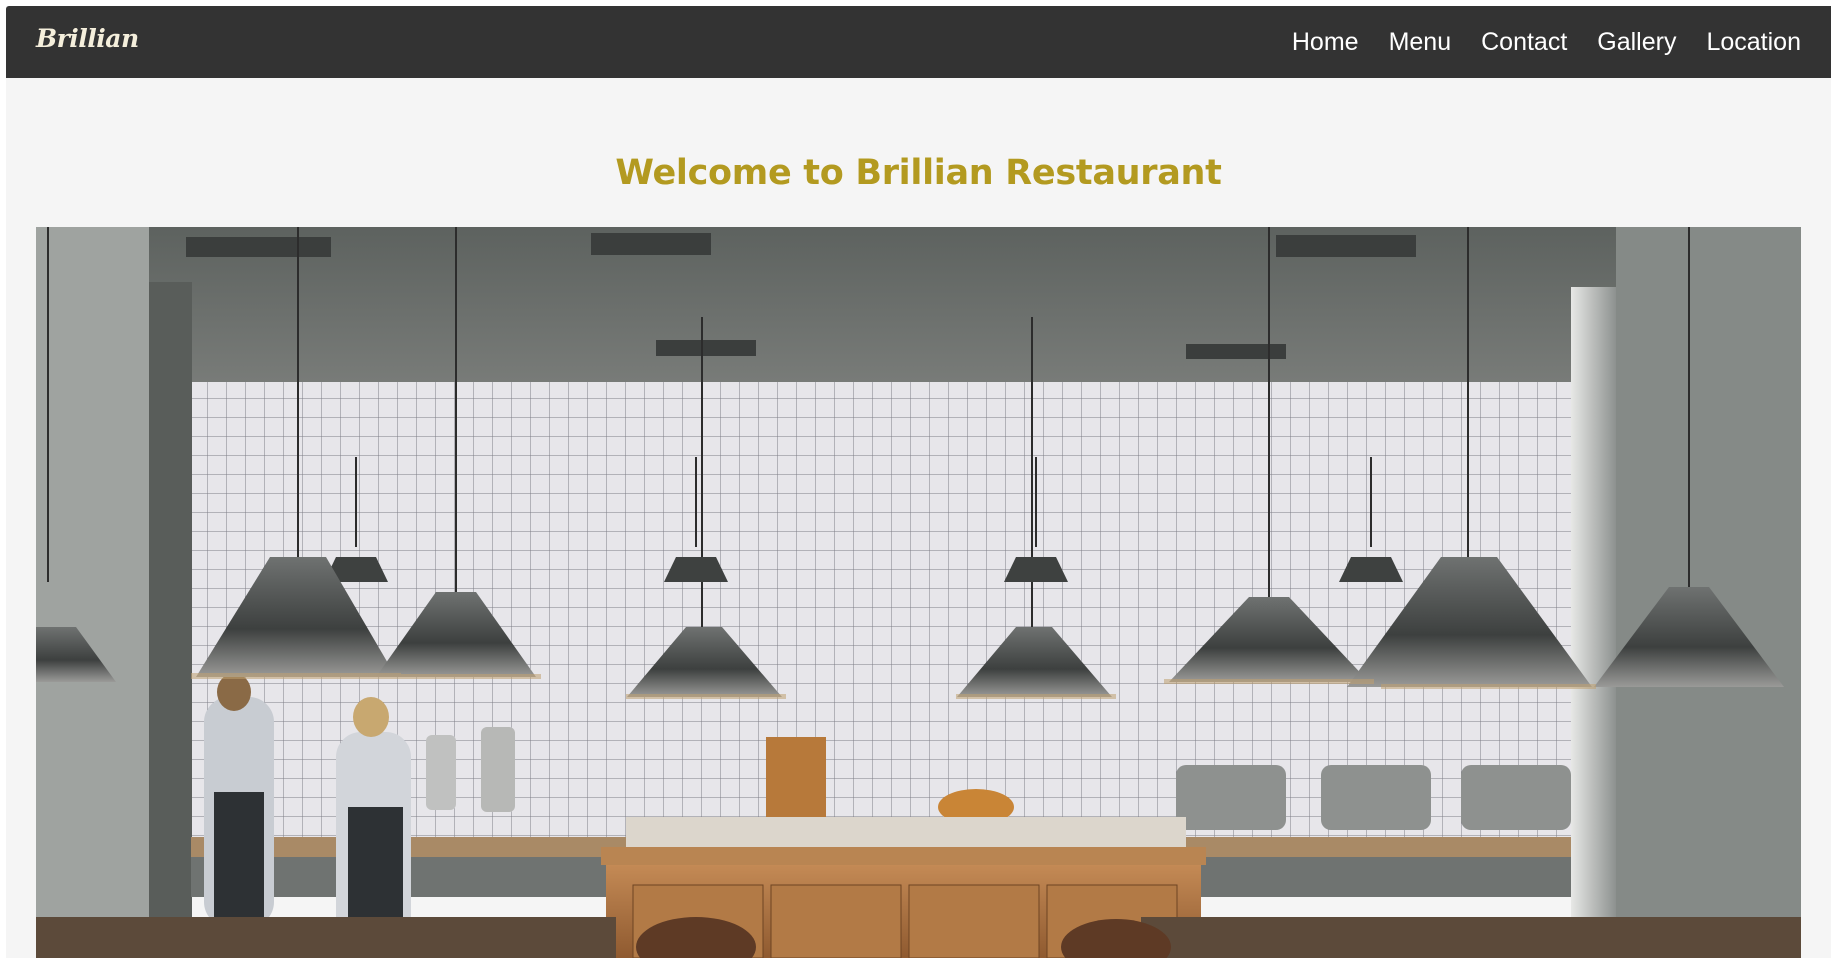  What do you see at coordinates (1636, 42) in the screenshot?
I see `nav-link-gallery: Gallery` at bounding box center [1636, 42].